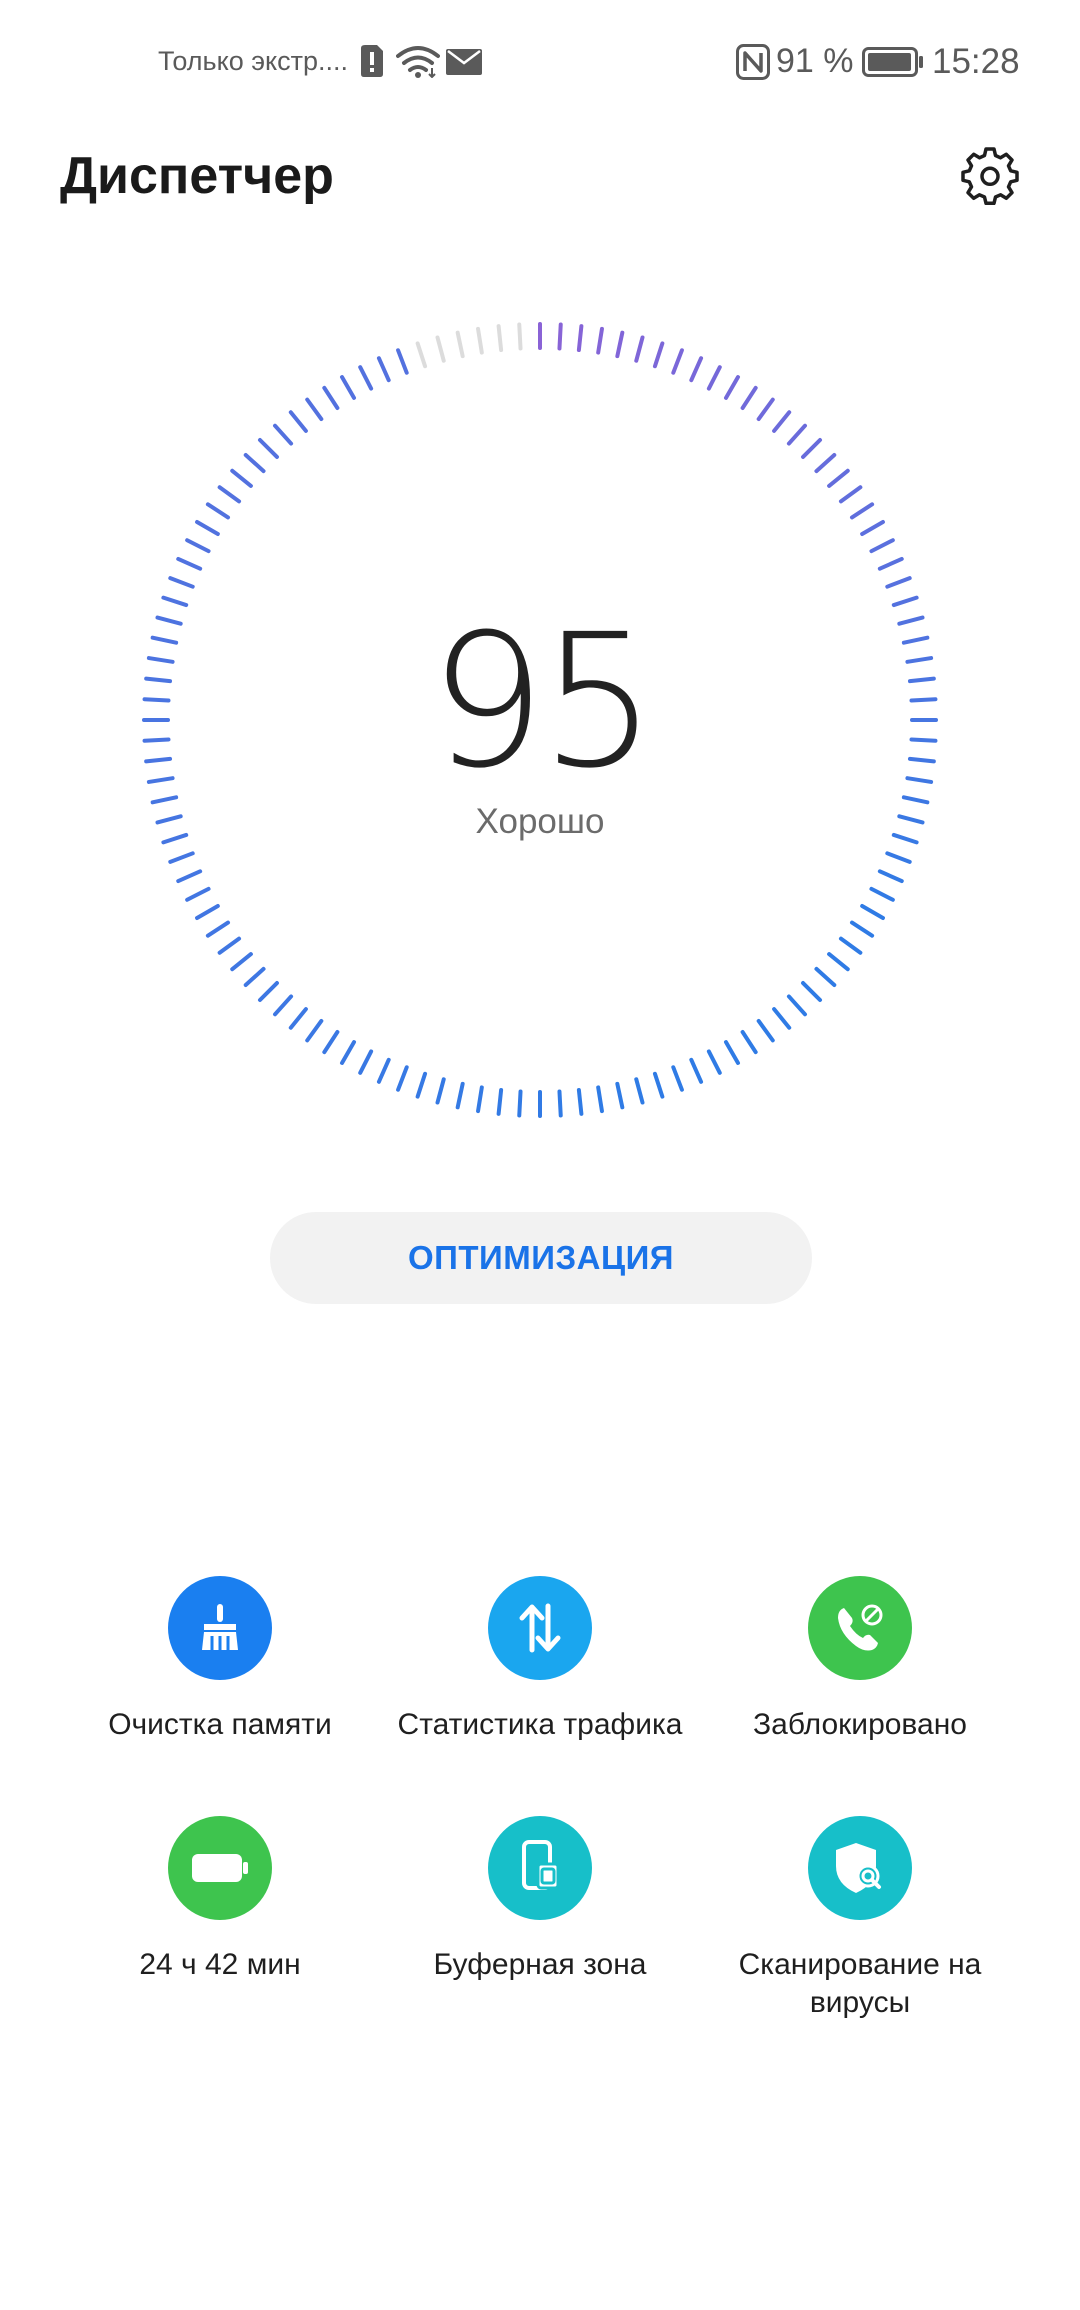  I want to click on memory-cleanup-tool: Очистка памяти, so click(220, 1660).